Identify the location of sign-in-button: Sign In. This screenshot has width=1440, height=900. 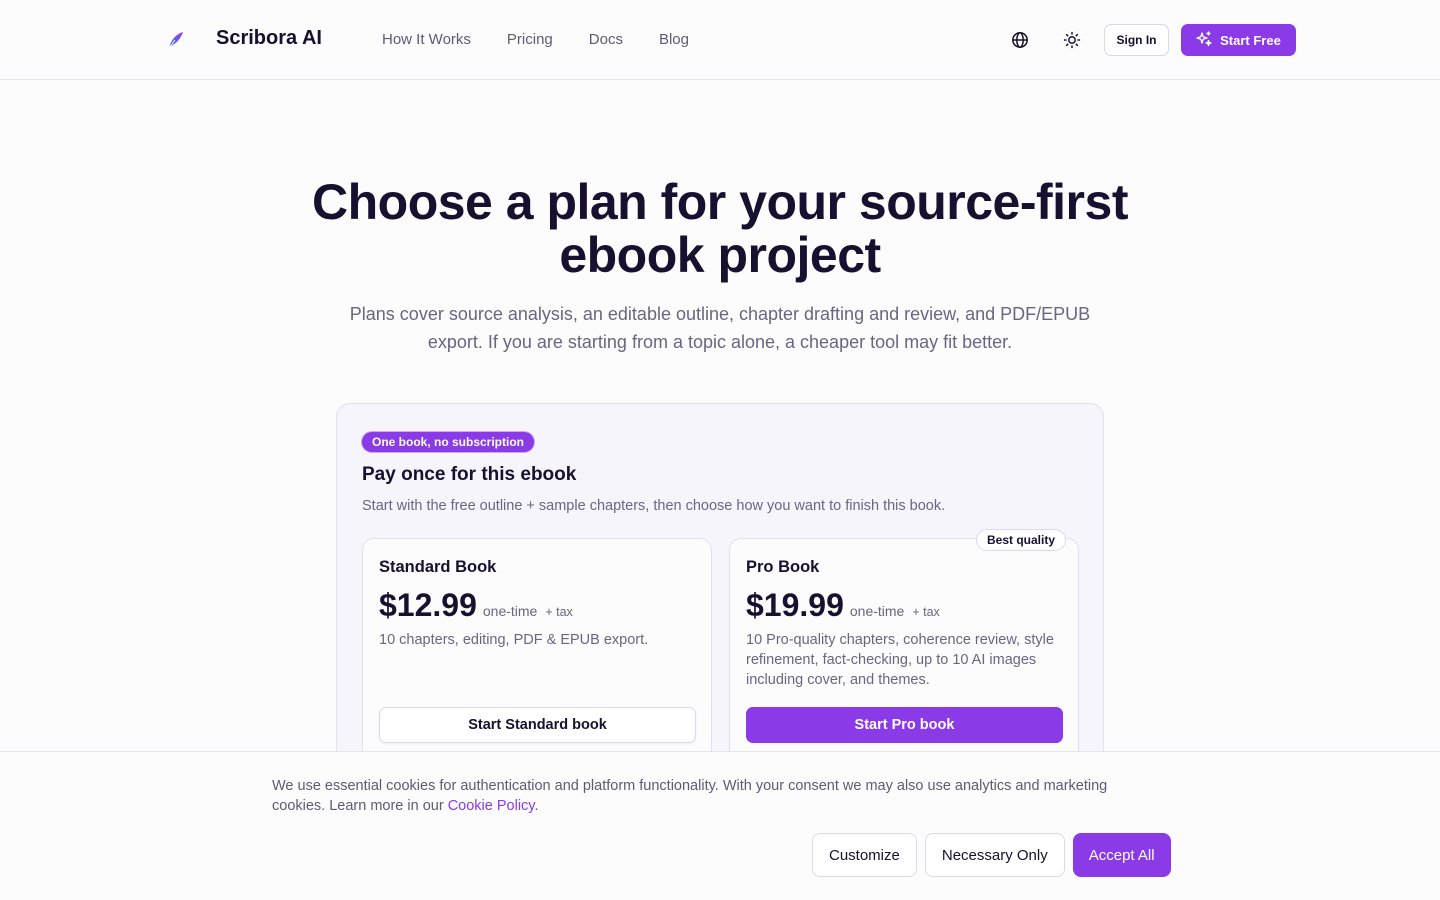
(1136, 40).